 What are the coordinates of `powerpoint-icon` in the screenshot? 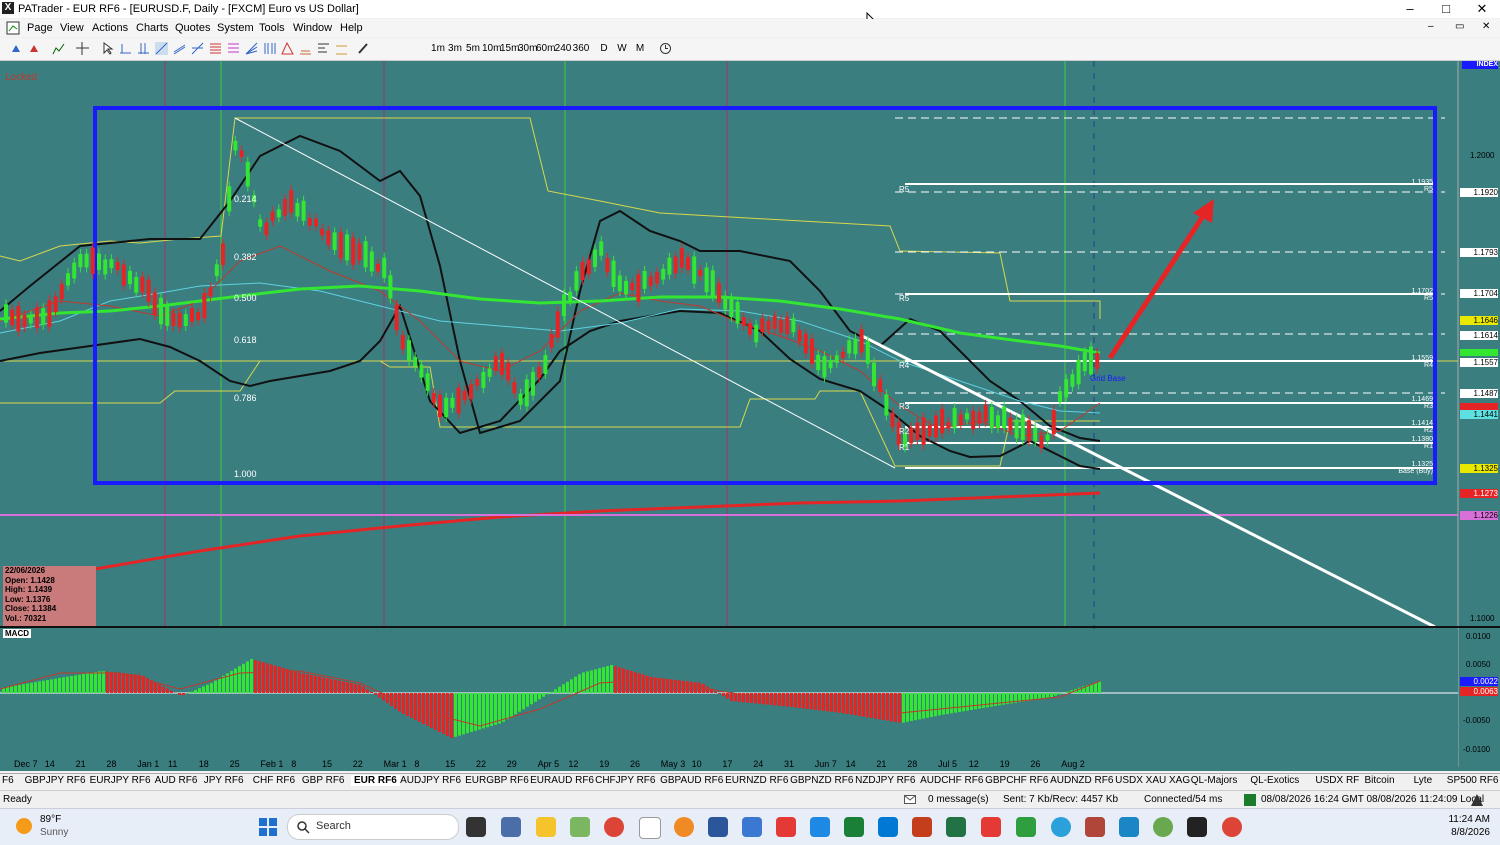 It's located at (922, 827).